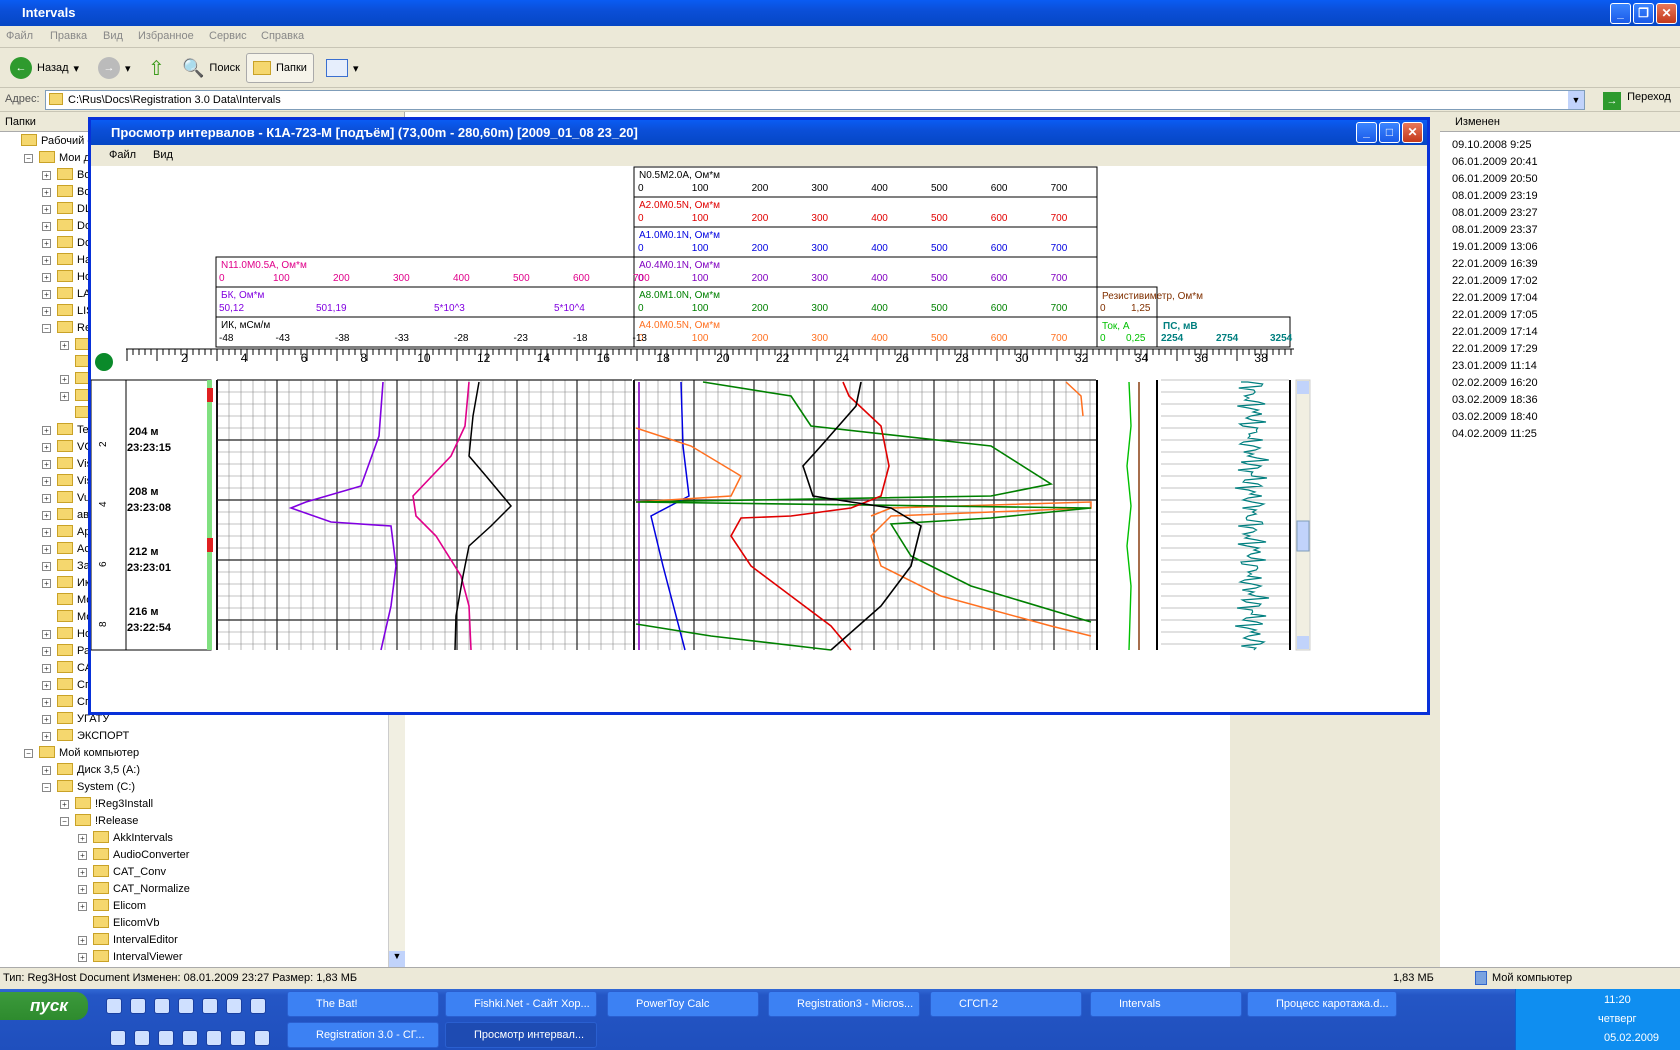  I want to click on tree-item: + IntervalViewer, so click(130, 958).